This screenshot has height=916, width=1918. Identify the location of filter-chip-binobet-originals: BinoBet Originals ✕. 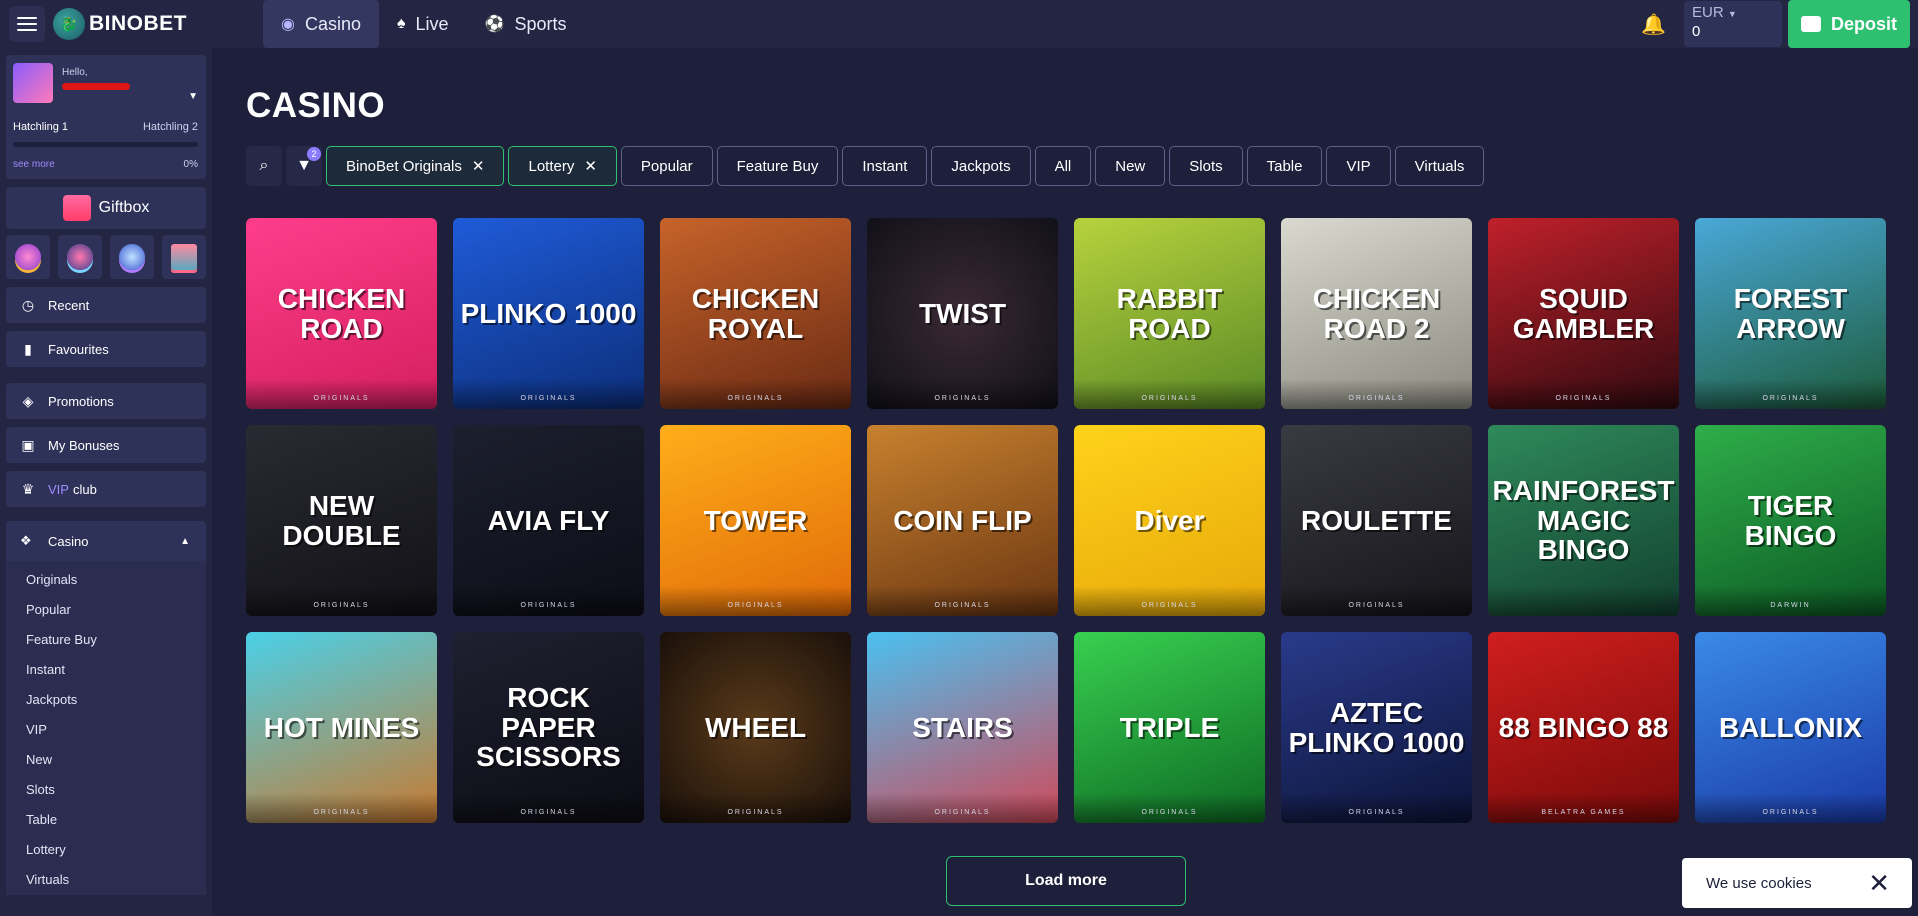
(415, 166).